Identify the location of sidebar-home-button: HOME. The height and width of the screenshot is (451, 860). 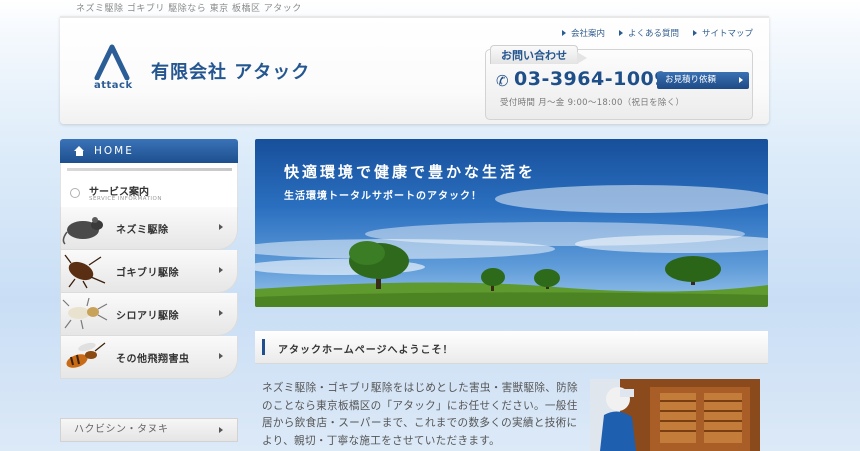
(149, 151).